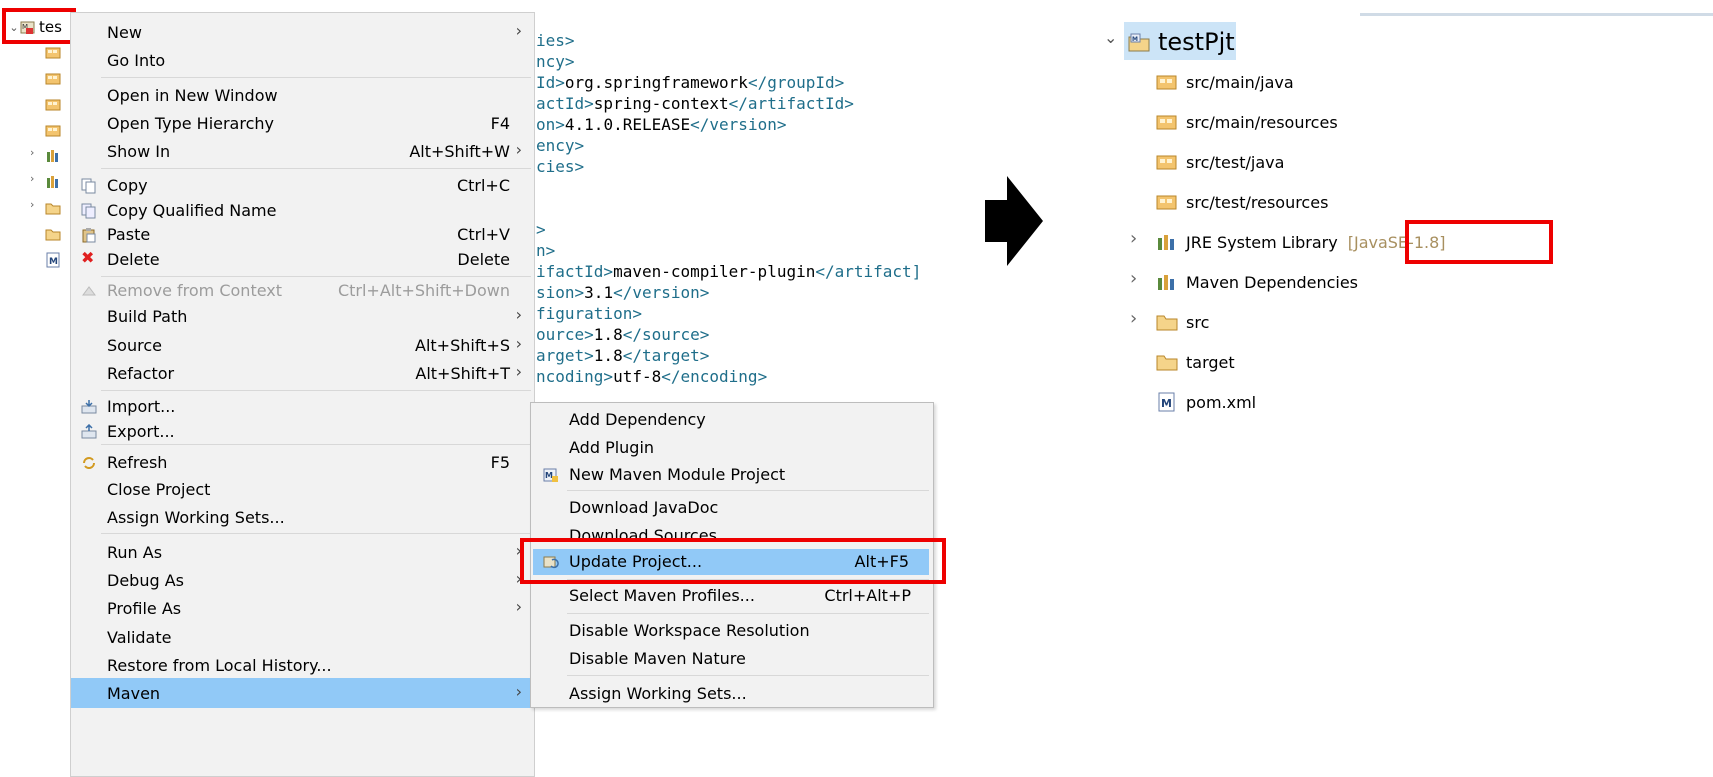 The width and height of the screenshot is (1713, 777). I want to click on project-label: testPjt, so click(1196, 42).